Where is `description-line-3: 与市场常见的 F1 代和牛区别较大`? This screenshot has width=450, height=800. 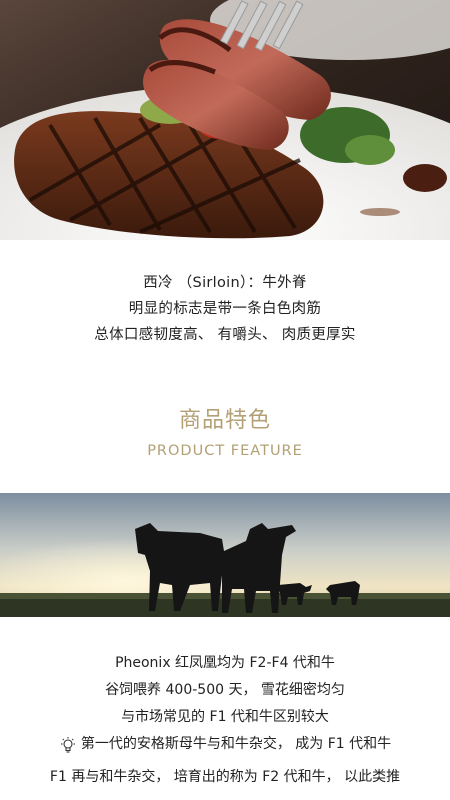
description-line-3: 与市场常见的 F1 代和牛区别较大 is located at coordinates (225, 717).